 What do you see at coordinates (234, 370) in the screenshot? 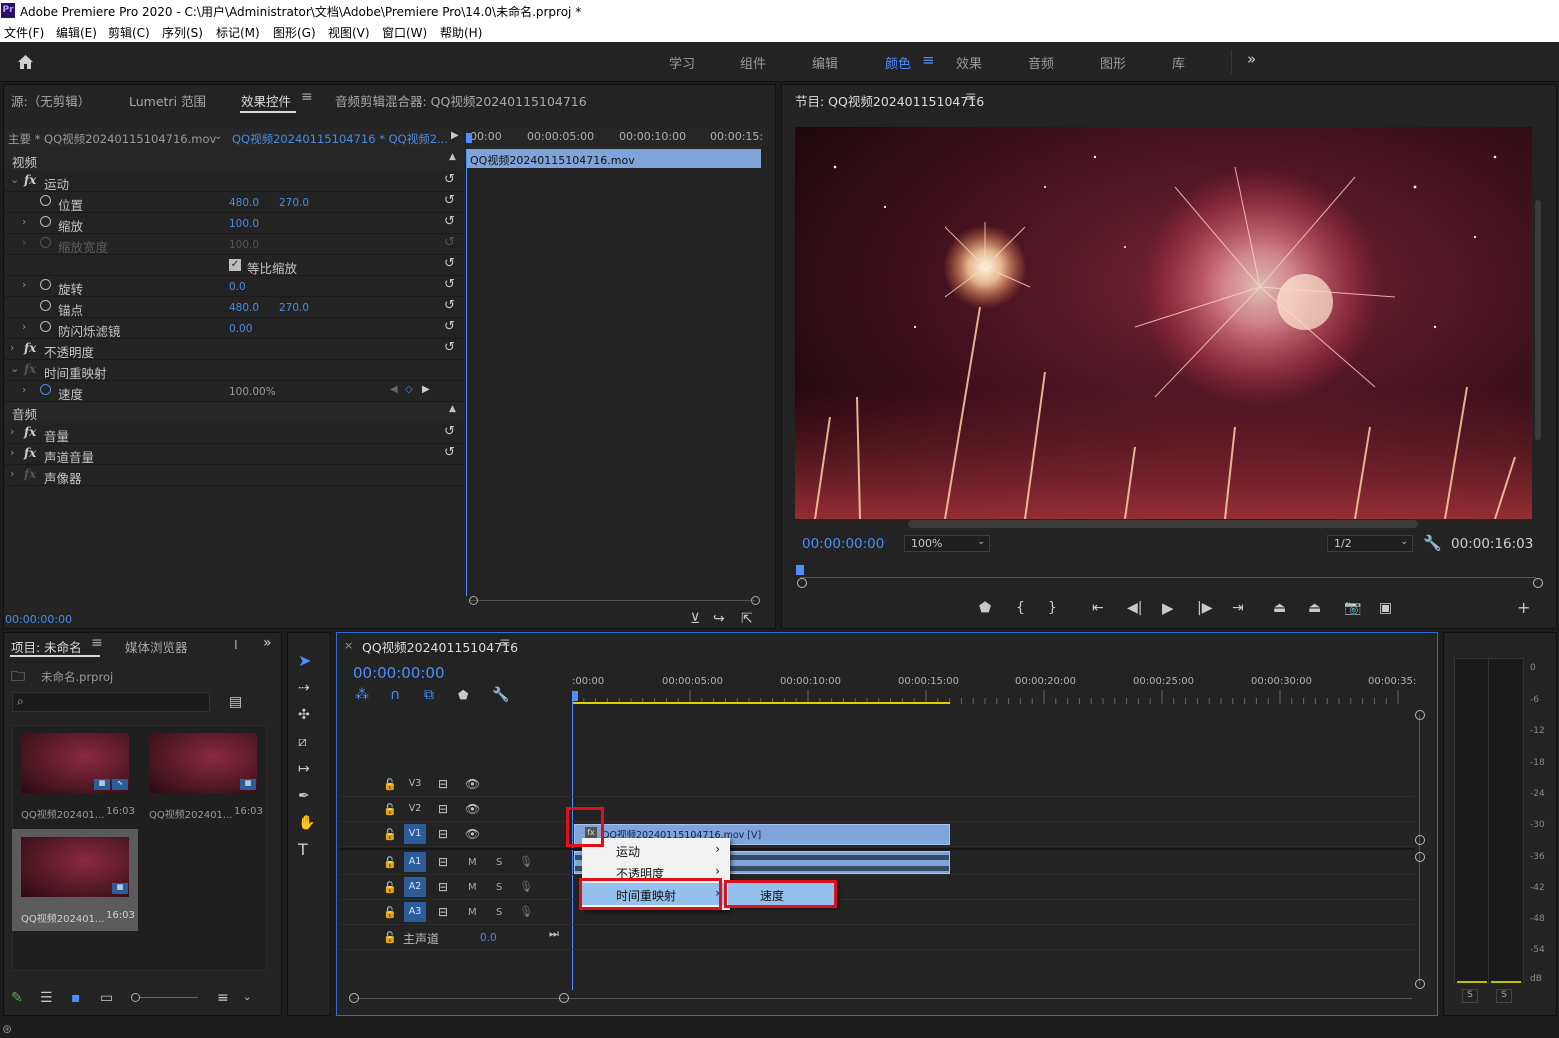
I see `effect-row-time-remap: ⌄ fx 时间重映射` at bounding box center [234, 370].